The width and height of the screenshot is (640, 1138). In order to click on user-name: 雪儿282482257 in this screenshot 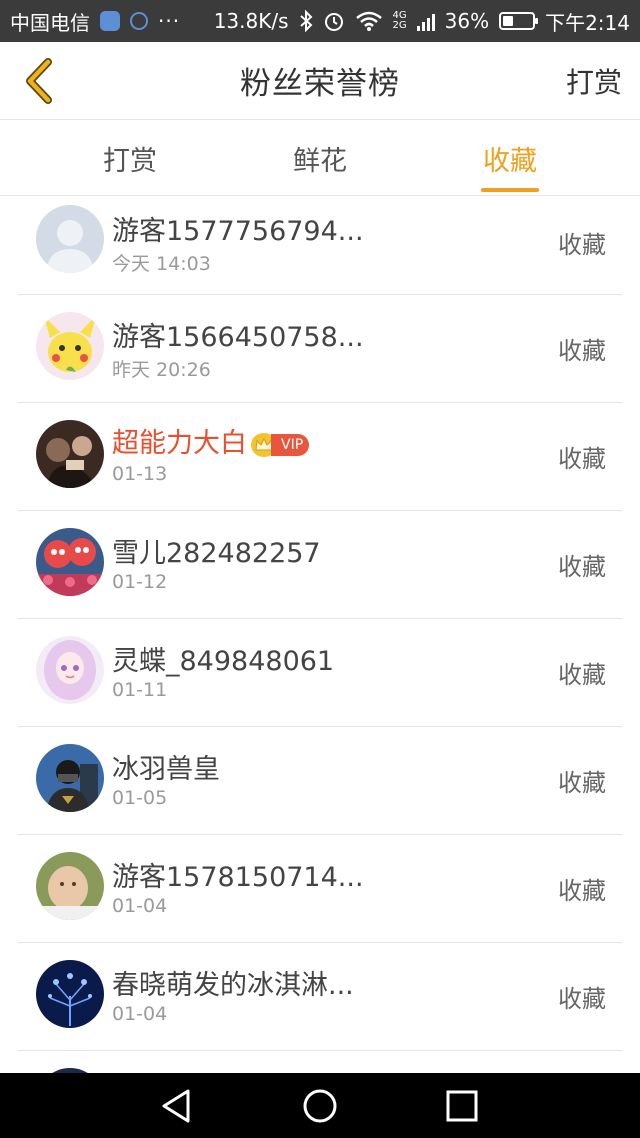, I will do `click(216, 553)`.